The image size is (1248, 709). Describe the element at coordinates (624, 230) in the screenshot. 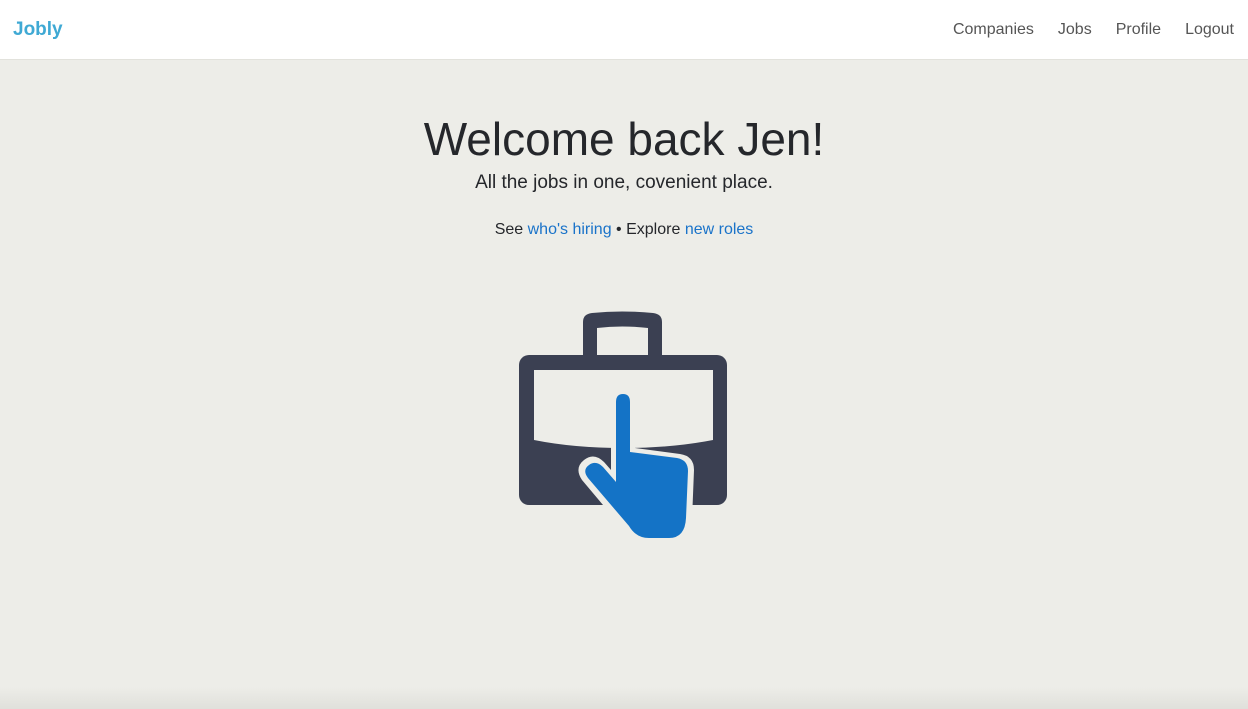

I see `hero-links: See who's hiring • Explore new roles` at that location.